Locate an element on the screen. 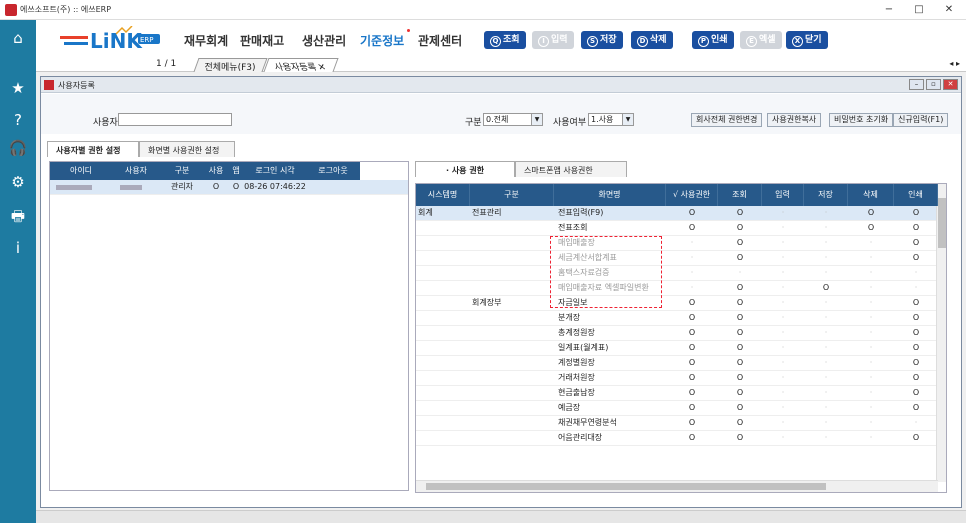  permission-cell-s: O is located at coordinates (826, 288).